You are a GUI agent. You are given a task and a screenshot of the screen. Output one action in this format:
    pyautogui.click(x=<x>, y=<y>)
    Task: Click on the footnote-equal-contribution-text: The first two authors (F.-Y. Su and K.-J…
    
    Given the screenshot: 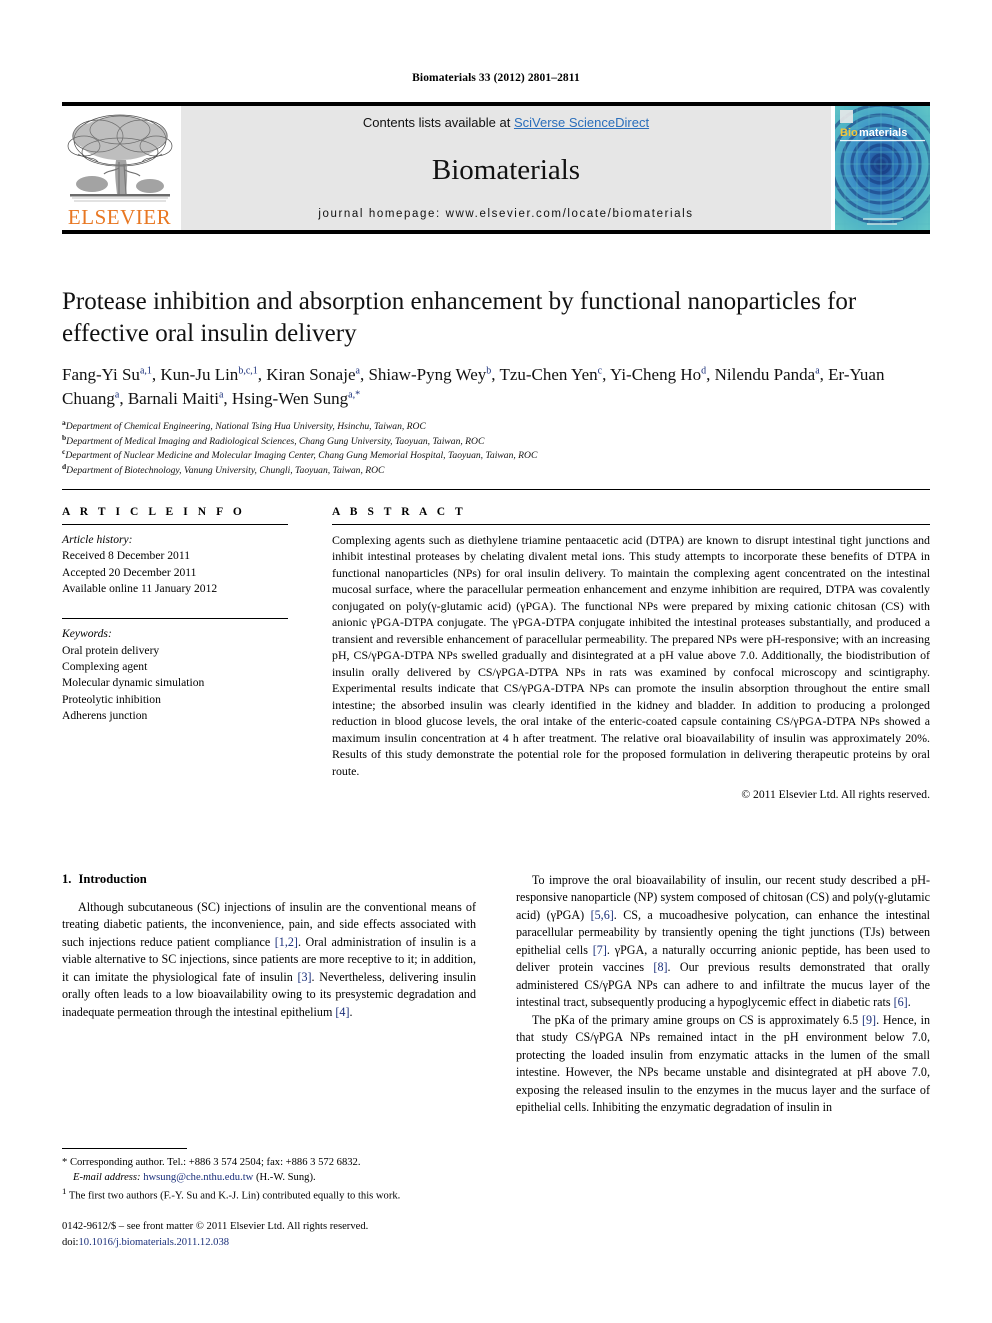 What is the action you would take?
    pyautogui.click(x=234, y=1196)
    